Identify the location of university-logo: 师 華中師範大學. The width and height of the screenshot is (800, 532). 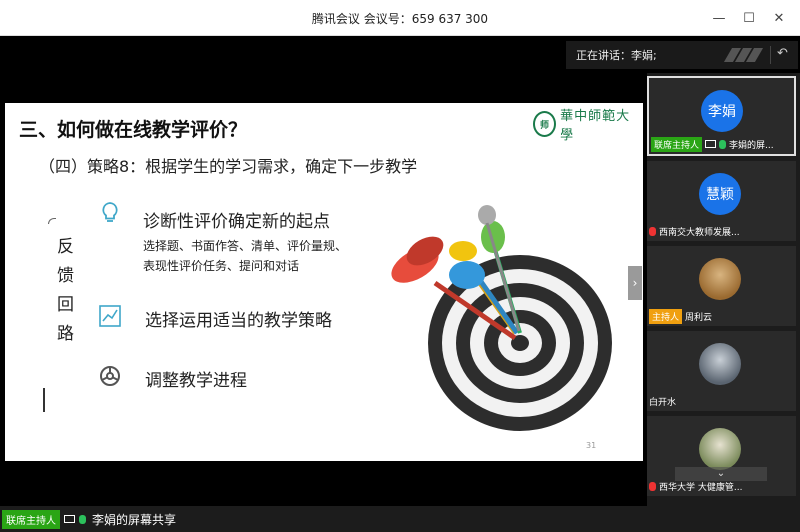
(583, 126).